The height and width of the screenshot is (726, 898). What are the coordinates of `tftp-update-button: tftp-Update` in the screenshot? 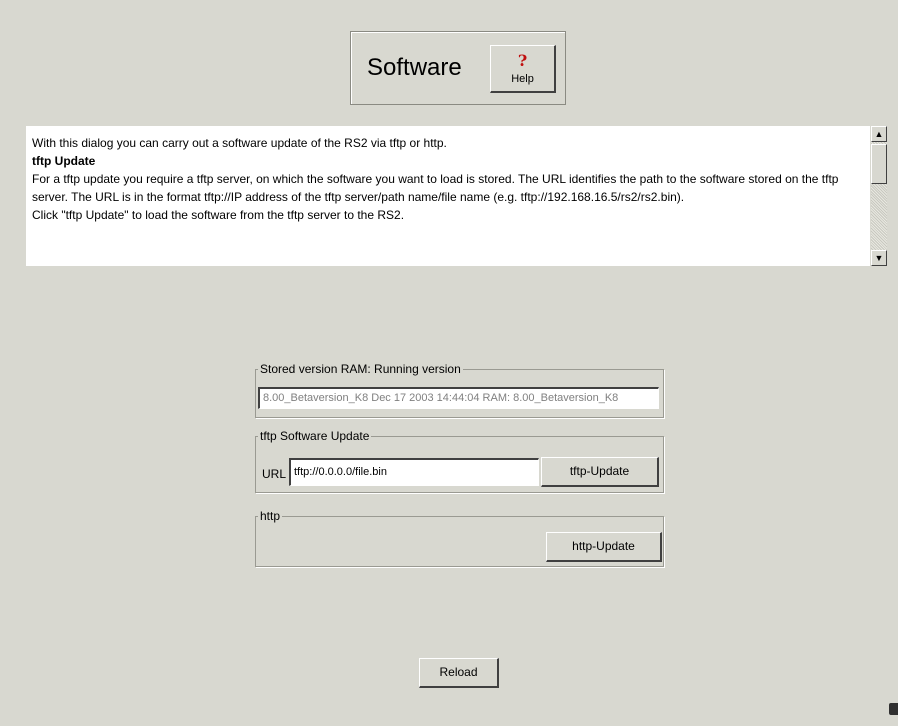 It's located at (600, 472).